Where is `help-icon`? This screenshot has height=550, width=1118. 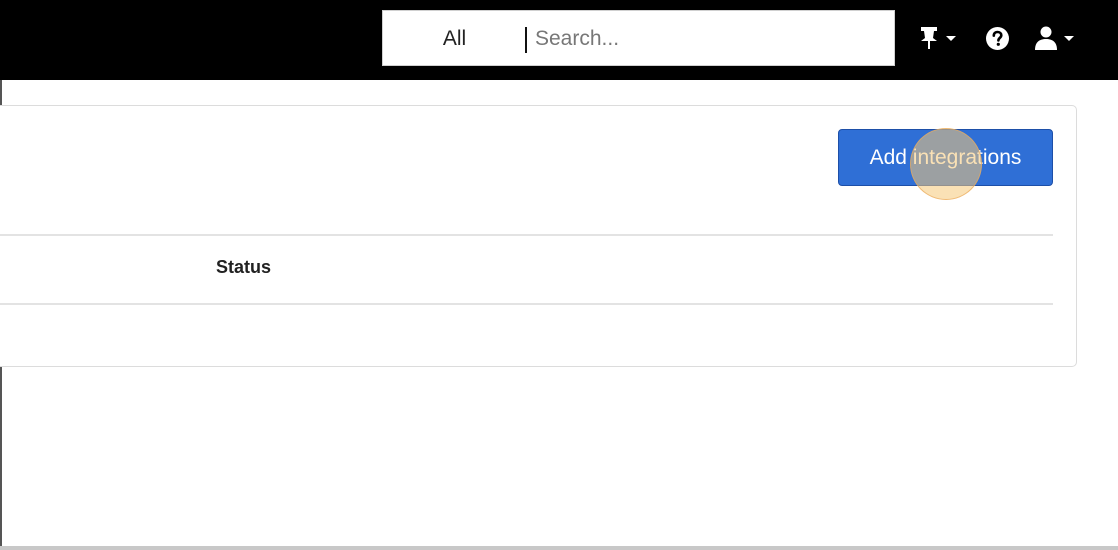
help-icon is located at coordinates (997, 38).